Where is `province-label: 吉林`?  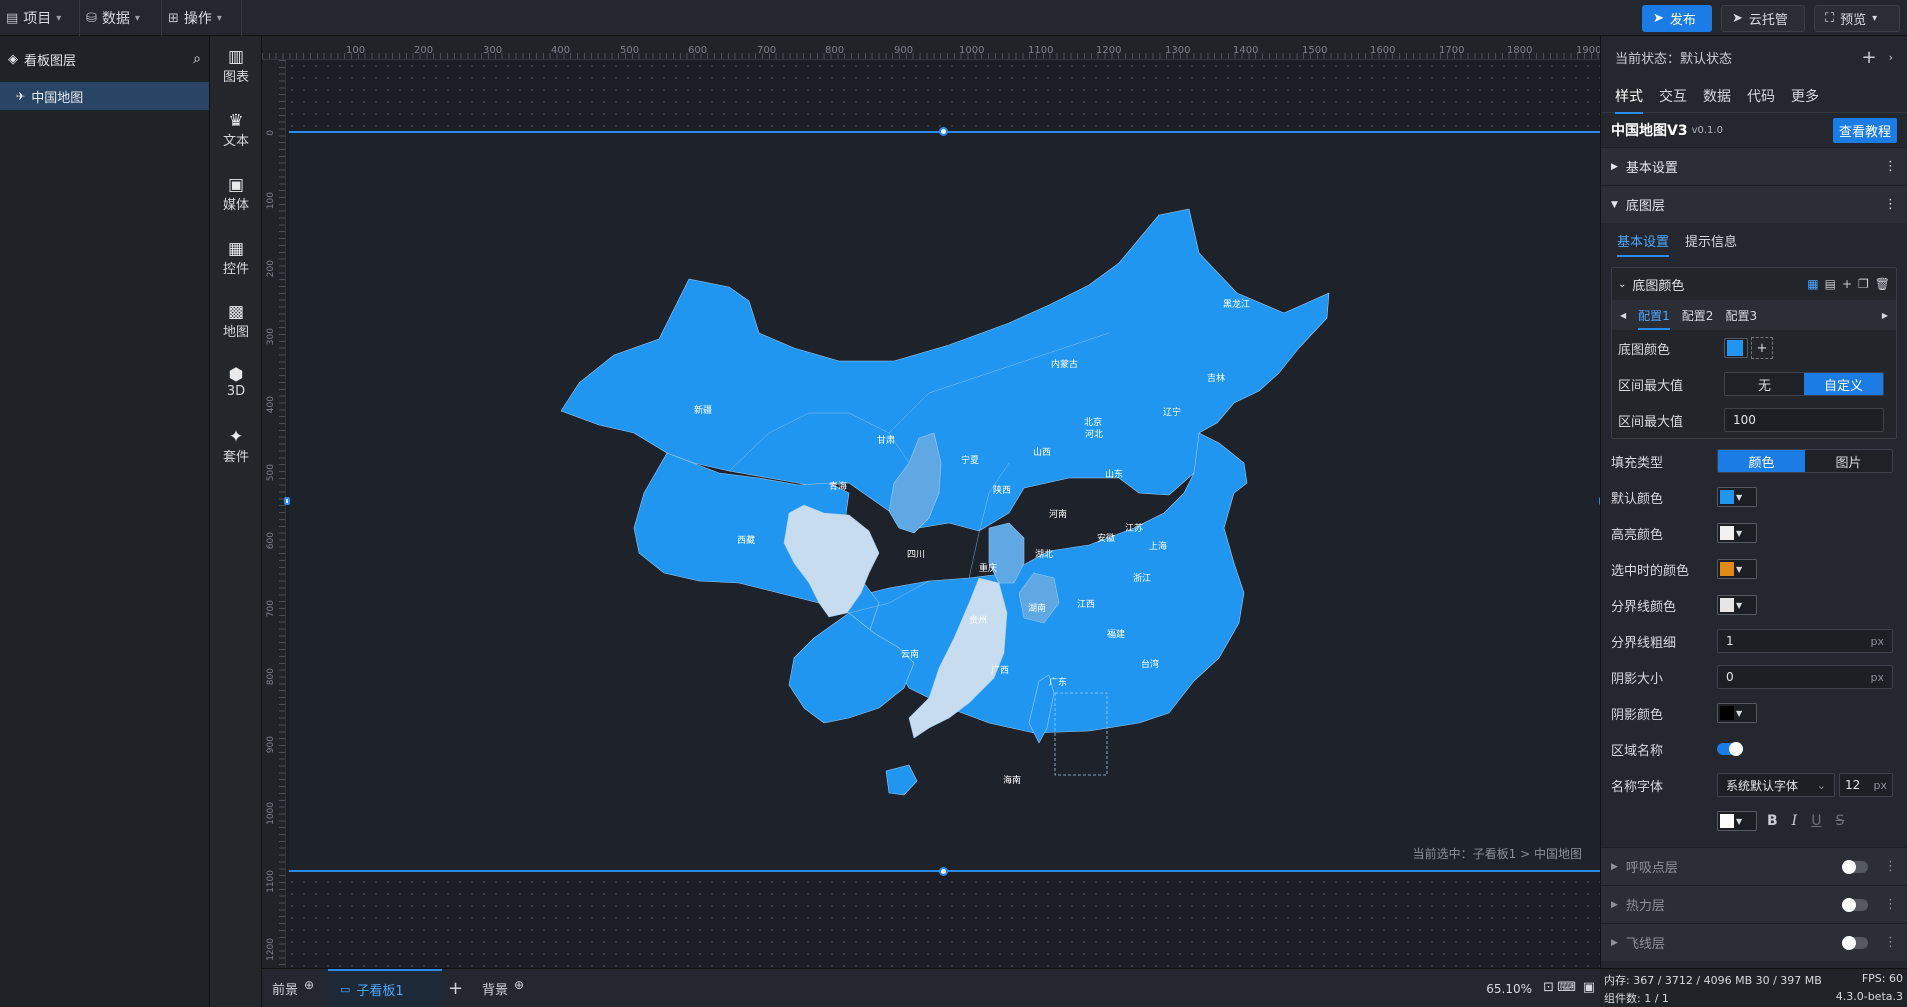 province-label: 吉林 is located at coordinates (1216, 379).